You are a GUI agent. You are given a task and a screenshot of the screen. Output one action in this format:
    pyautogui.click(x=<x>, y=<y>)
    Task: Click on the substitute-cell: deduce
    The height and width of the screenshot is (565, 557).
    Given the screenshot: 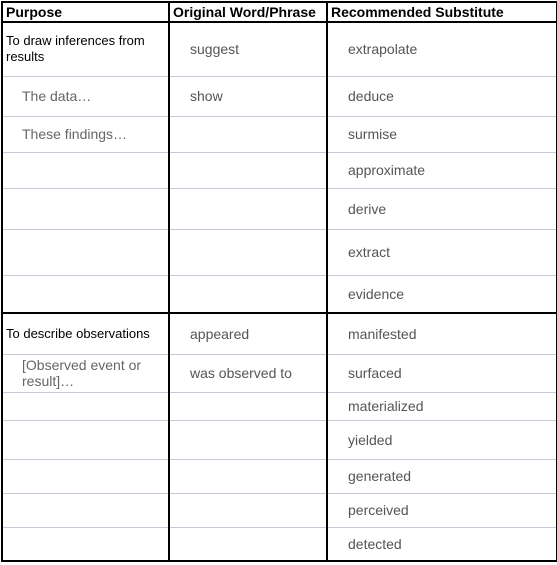 What is the action you would take?
    pyautogui.click(x=441, y=96)
    